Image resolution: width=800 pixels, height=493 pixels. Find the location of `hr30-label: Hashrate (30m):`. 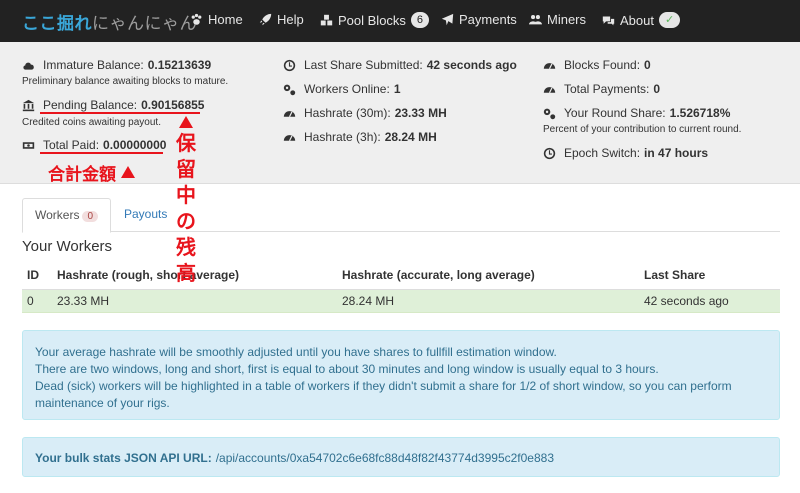

hr30-label: Hashrate (30m): is located at coordinates (347, 113).